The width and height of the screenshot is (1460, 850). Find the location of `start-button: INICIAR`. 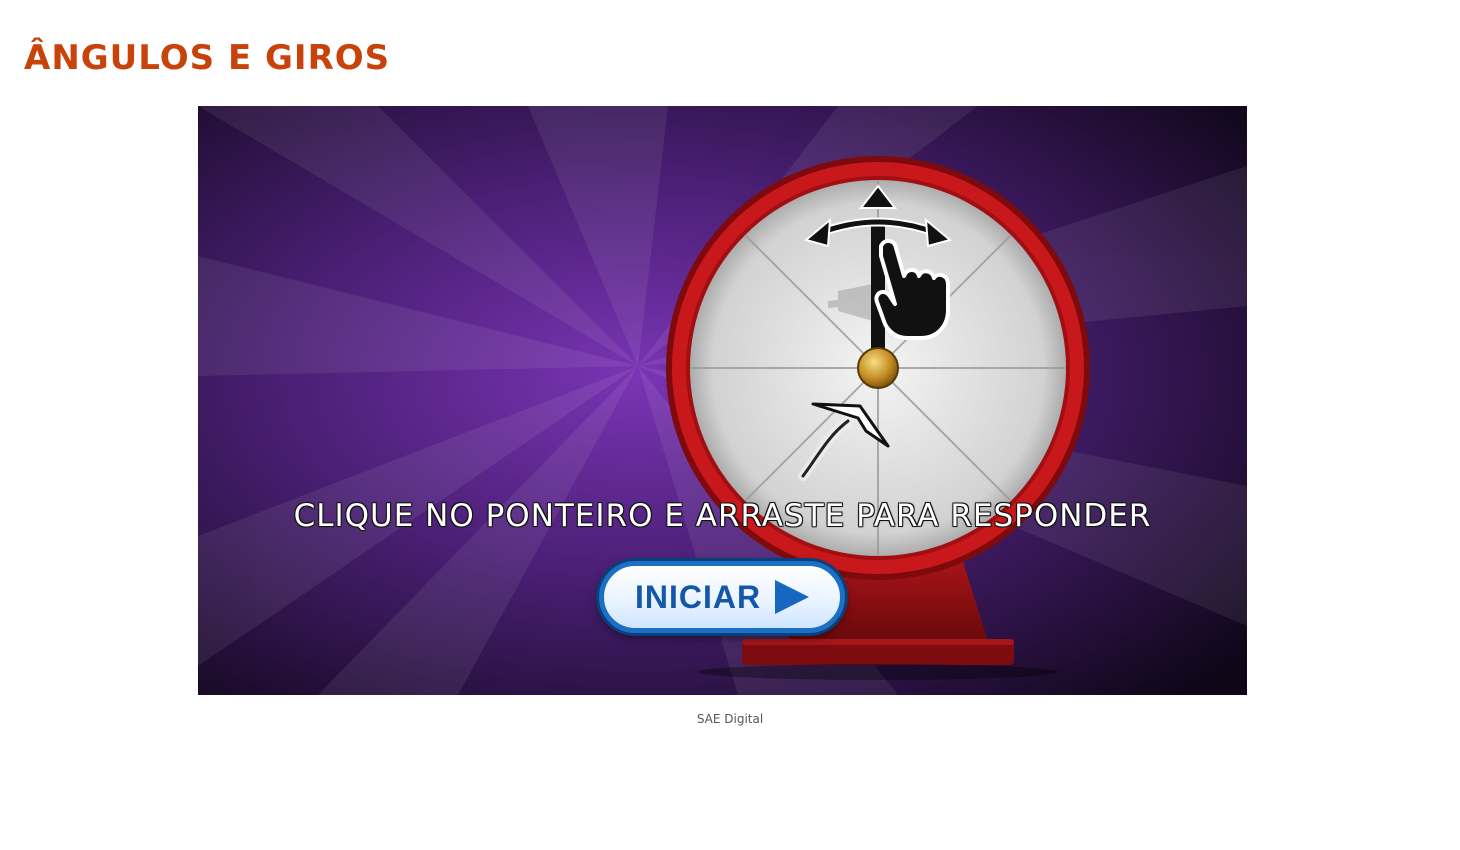

start-button: INICIAR is located at coordinates (722, 597).